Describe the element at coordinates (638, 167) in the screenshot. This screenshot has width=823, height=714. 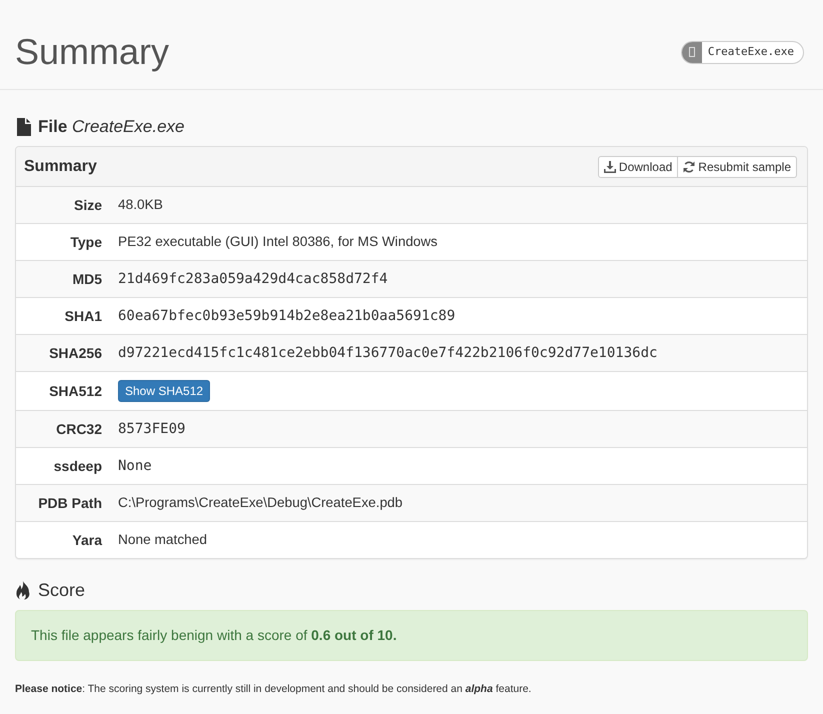
I see `download-button: Download` at that location.